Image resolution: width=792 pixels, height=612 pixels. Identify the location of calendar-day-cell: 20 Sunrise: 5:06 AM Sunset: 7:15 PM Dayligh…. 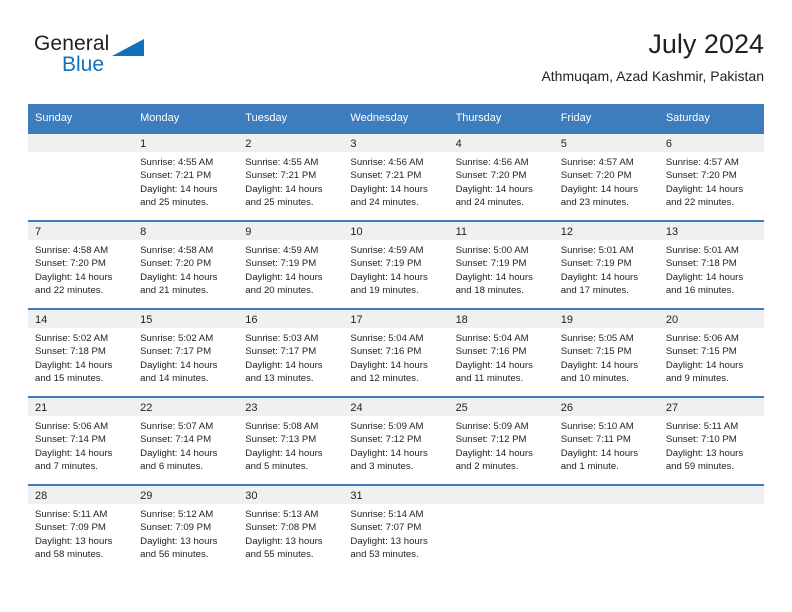
(711, 352).